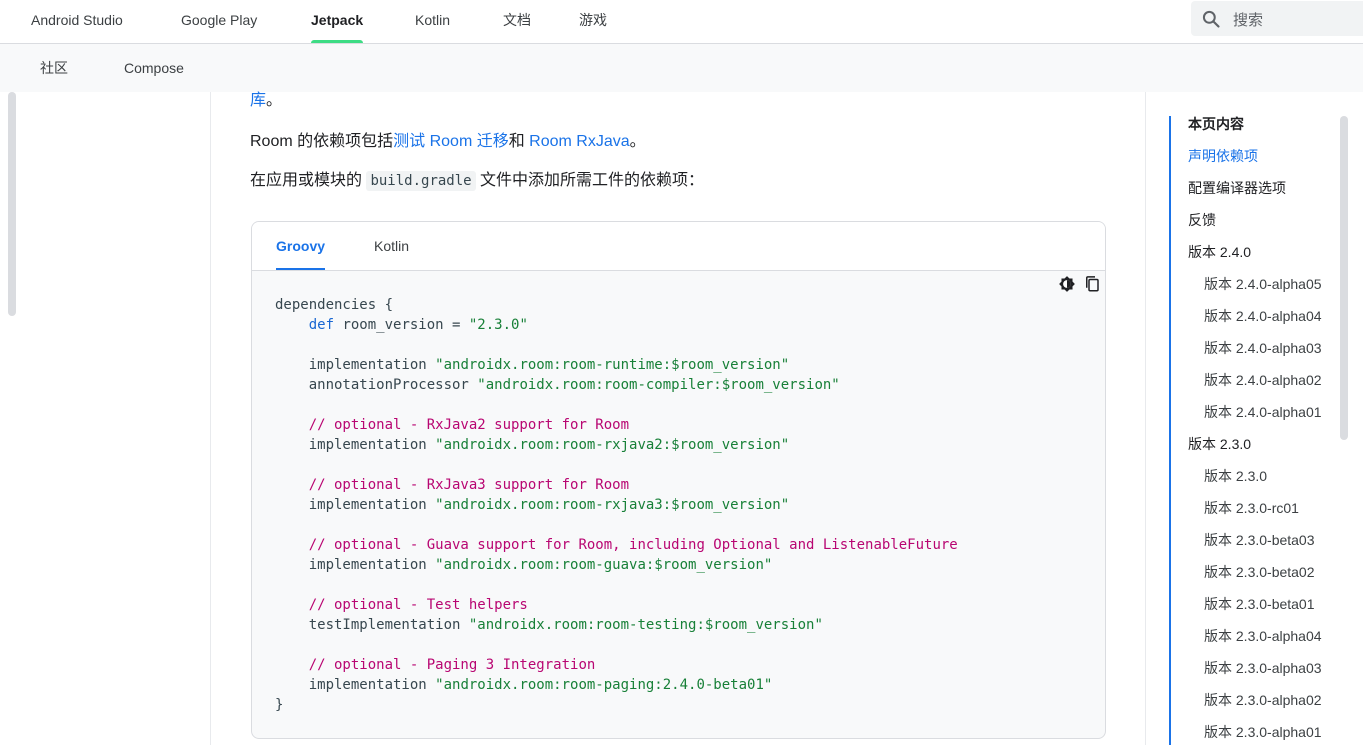  What do you see at coordinates (1263, 380) in the screenshot?
I see `toc-item: 版本 2.4.0-alpha02` at bounding box center [1263, 380].